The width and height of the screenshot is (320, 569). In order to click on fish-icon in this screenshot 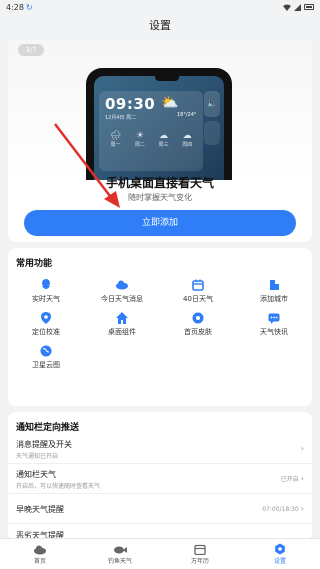, I will do `click(120, 549)`.